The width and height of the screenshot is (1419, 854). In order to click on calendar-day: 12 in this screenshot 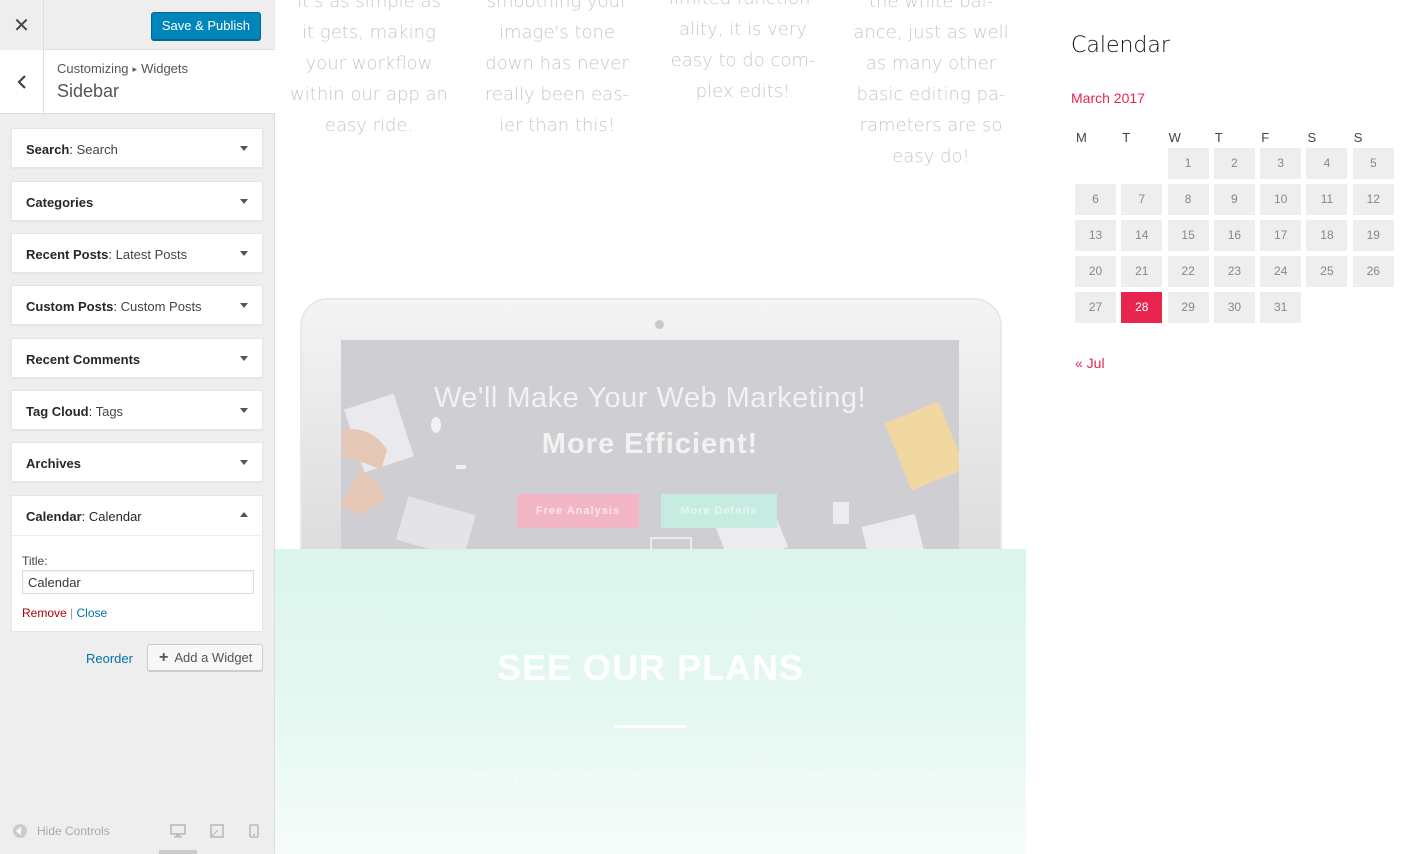, I will do `click(1373, 199)`.